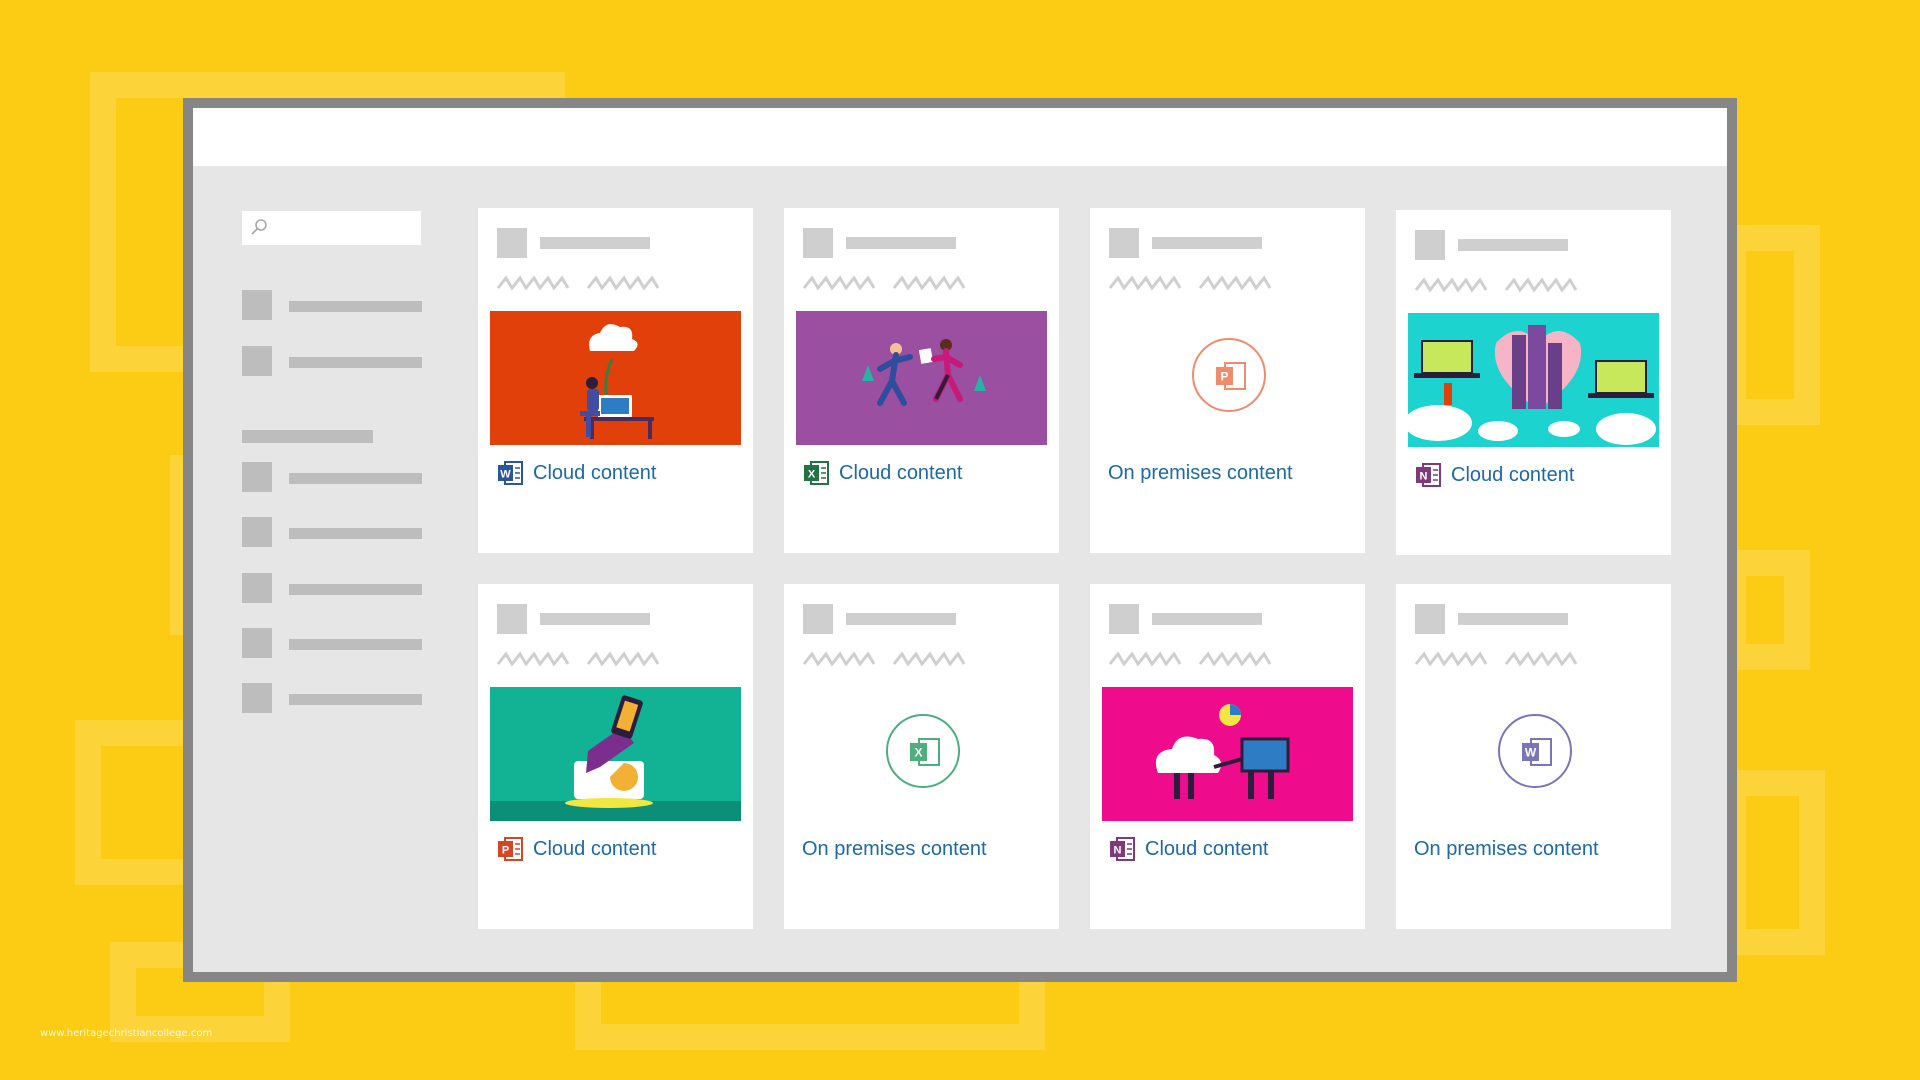 The height and width of the screenshot is (1080, 1920). I want to click on thumbnail-magenta-cloud-monitor, so click(1227, 754).